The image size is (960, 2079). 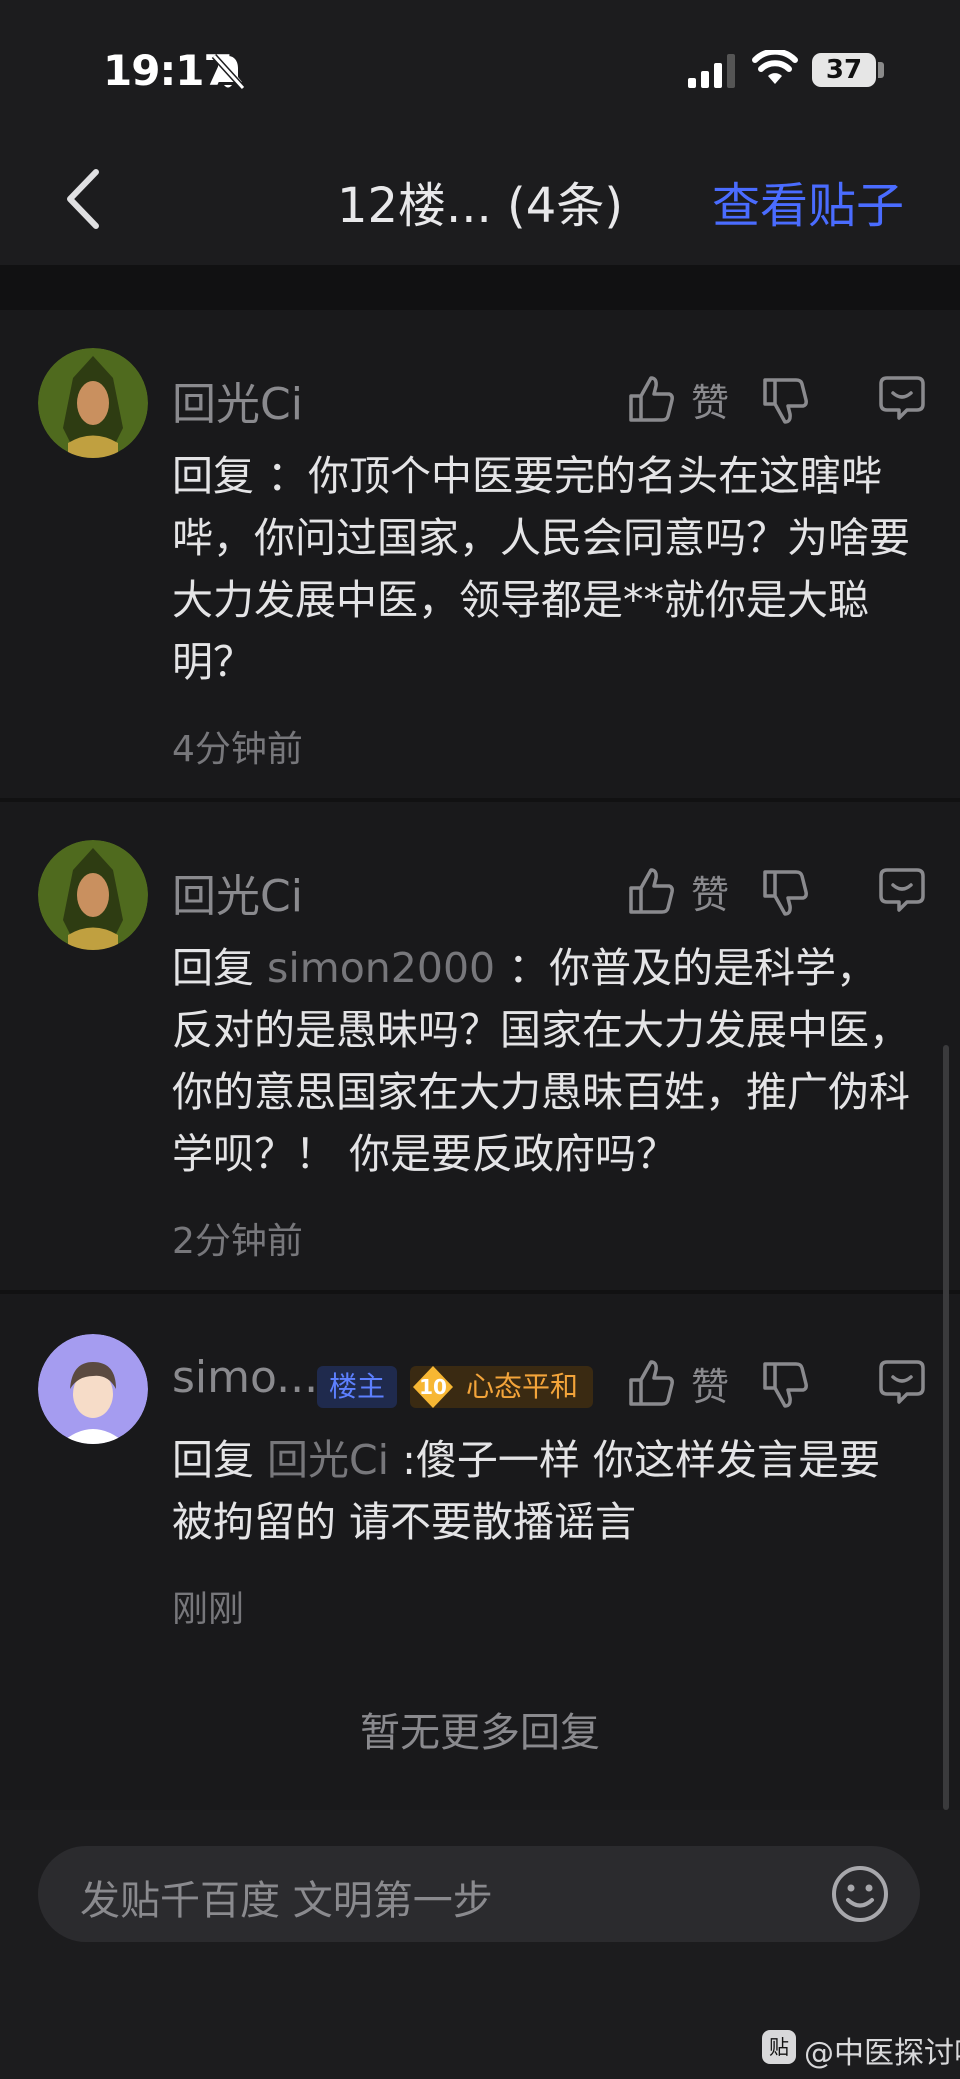 I want to click on timestamp: 2分钟前, so click(x=237, y=1241).